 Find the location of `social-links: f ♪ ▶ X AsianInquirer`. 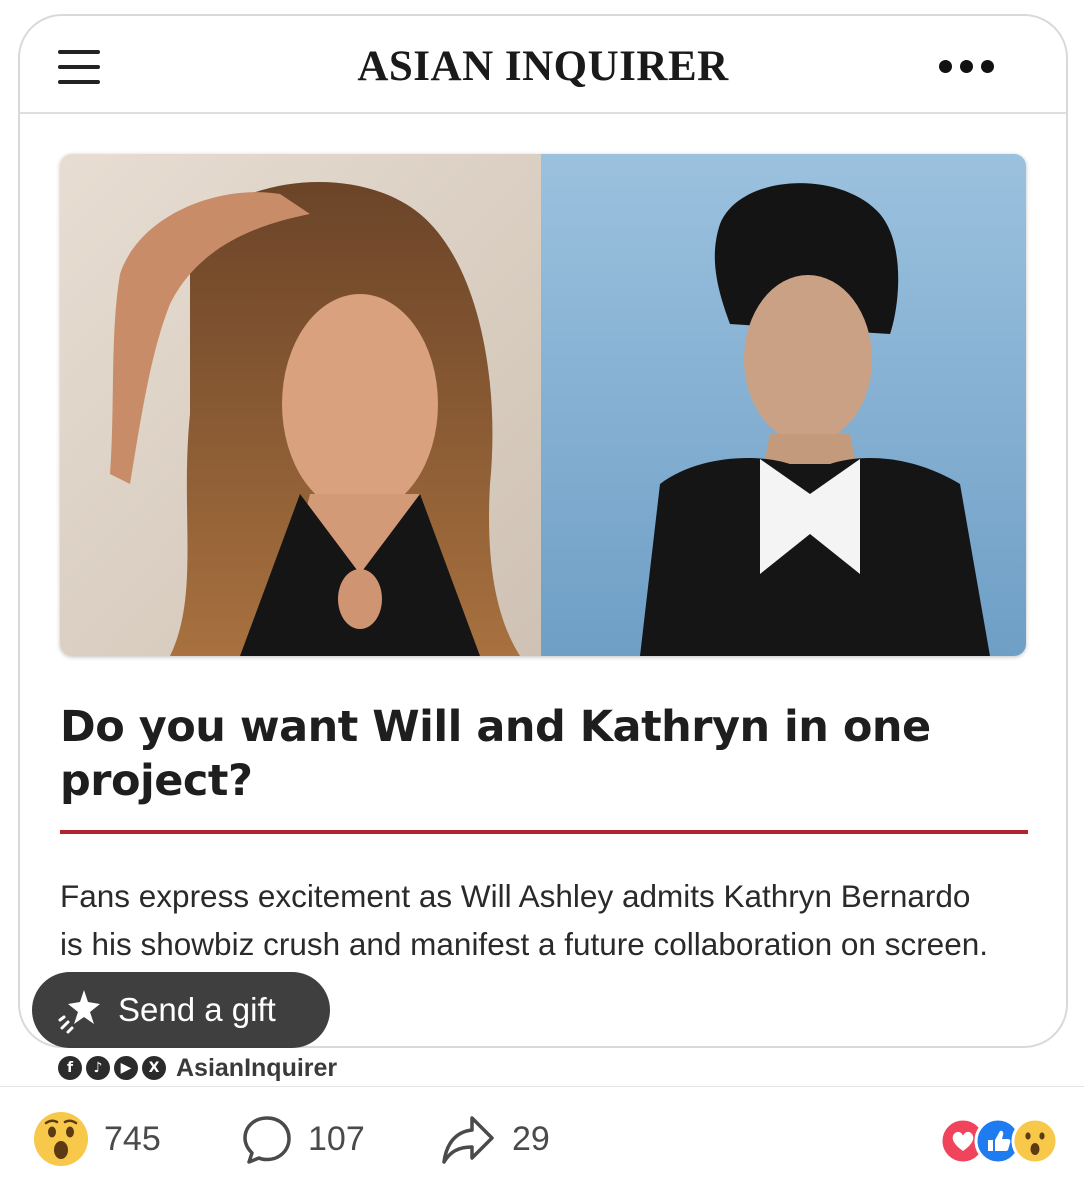

social-links: f ♪ ▶ X AsianInquirer is located at coordinates (197, 1068).